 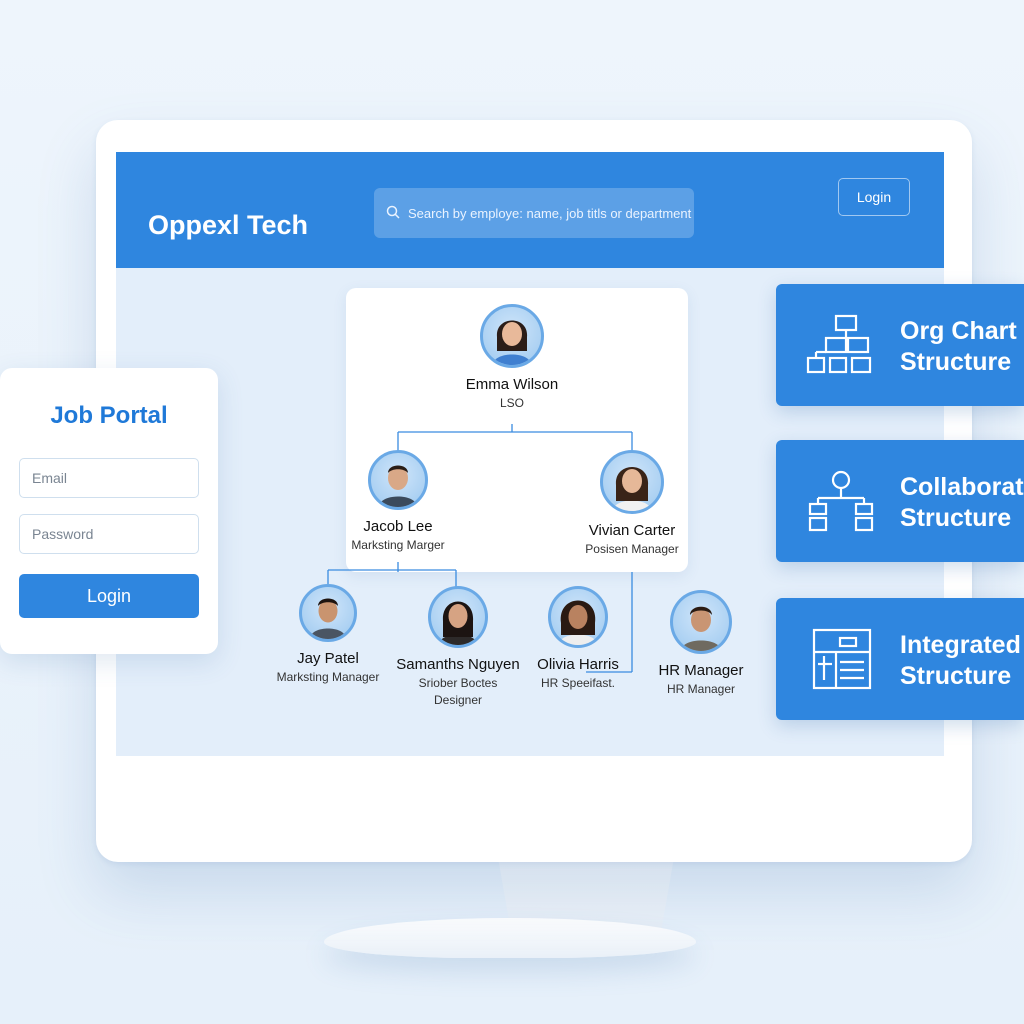 What do you see at coordinates (841, 501) in the screenshot?
I see `collaboration-icon` at bounding box center [841, 501].